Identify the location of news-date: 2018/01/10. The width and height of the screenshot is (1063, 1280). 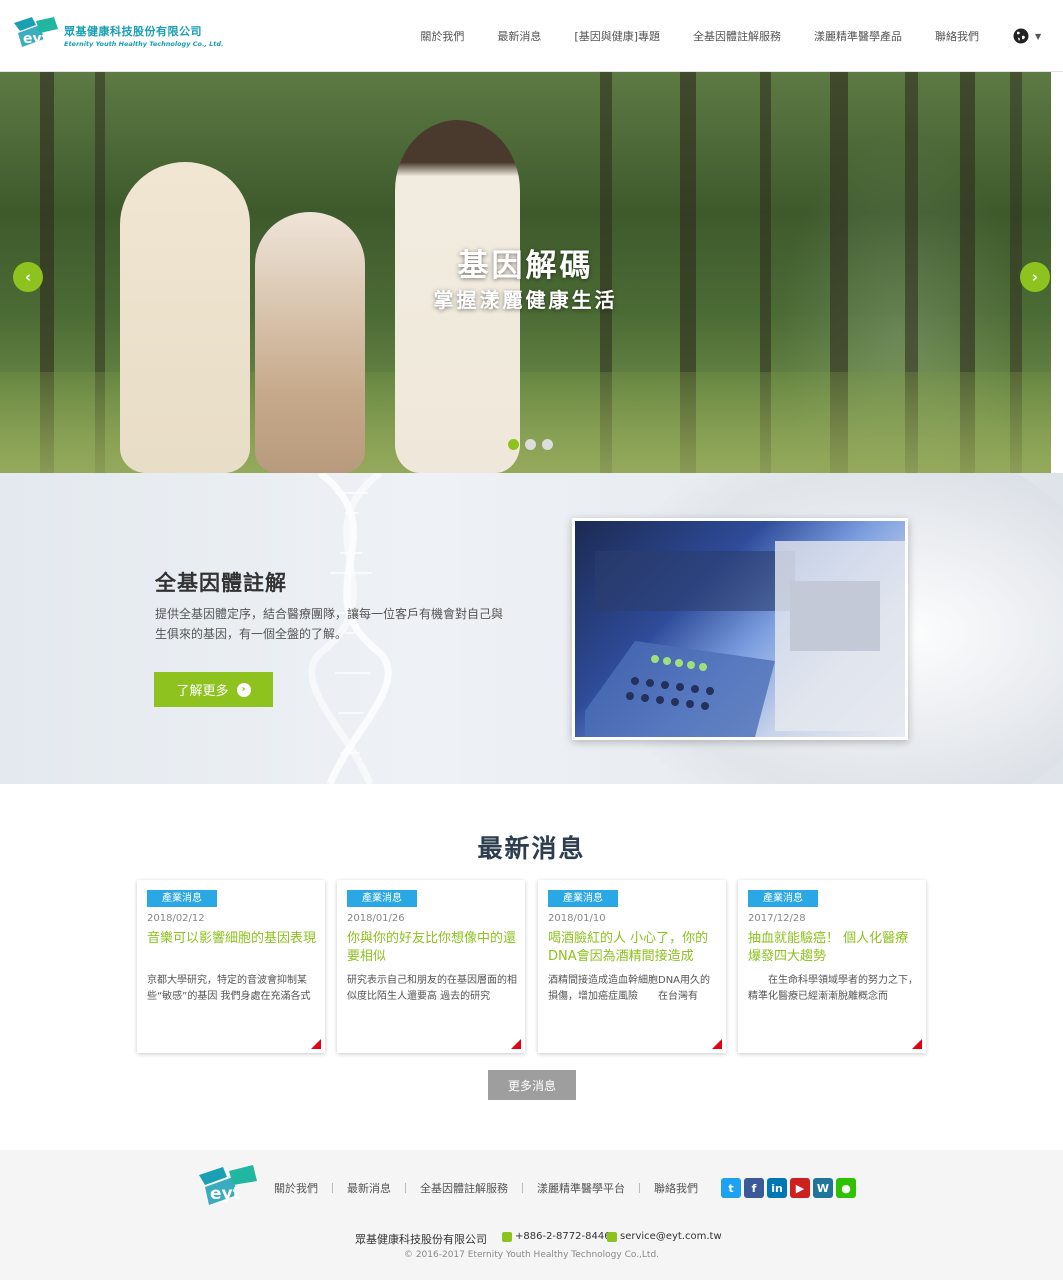
(577, 918).